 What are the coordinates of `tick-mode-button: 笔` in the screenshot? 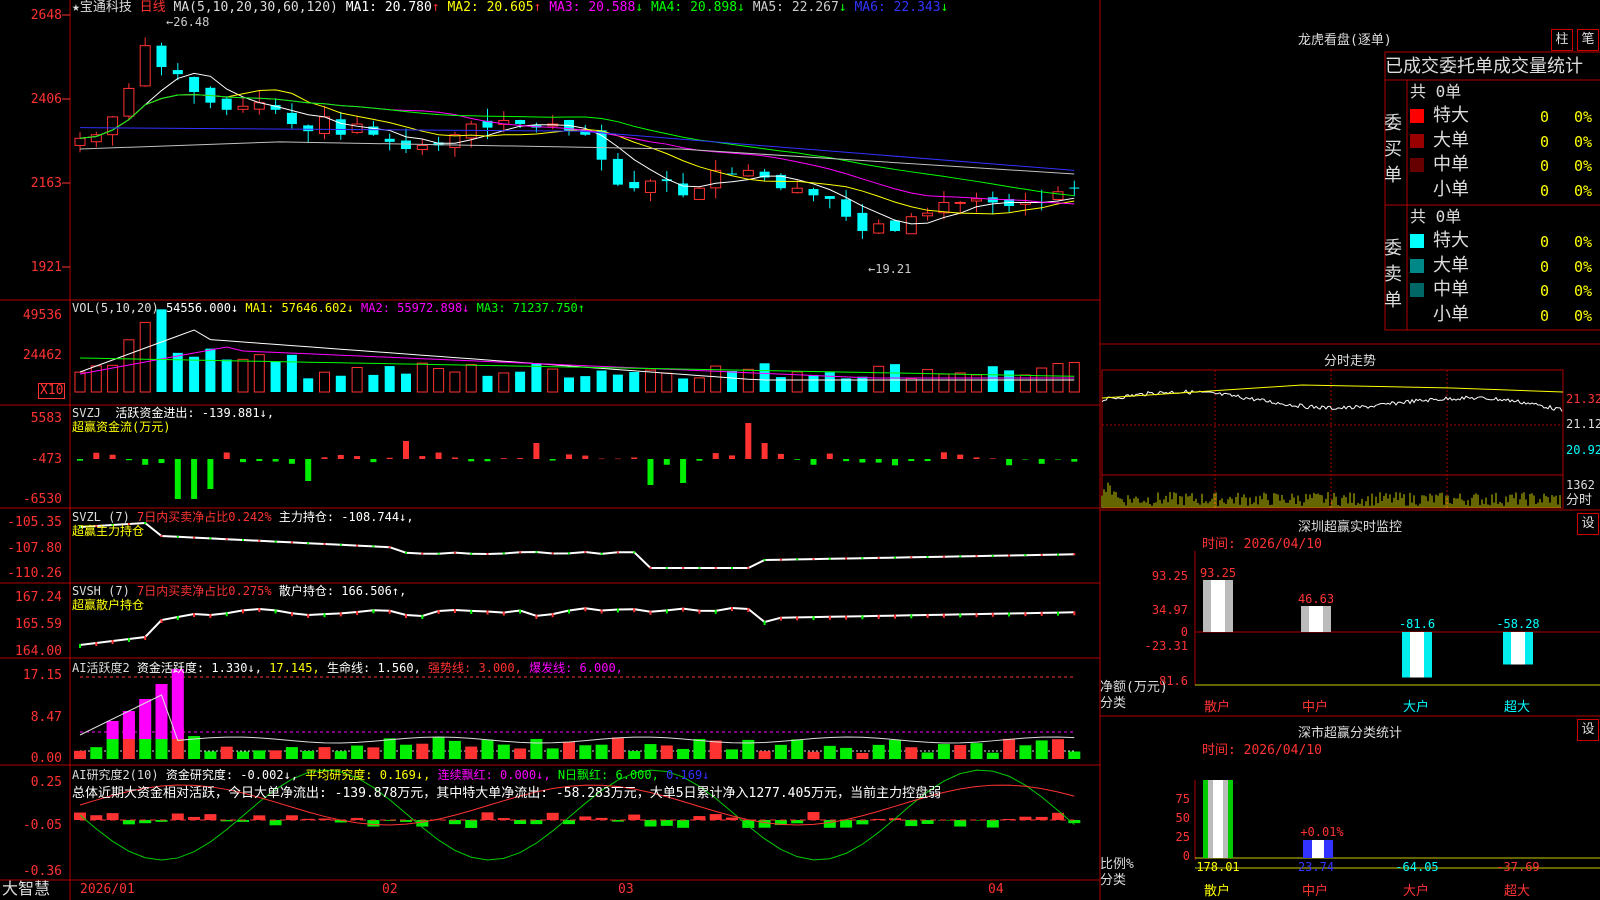 It's located at (1588, 40).